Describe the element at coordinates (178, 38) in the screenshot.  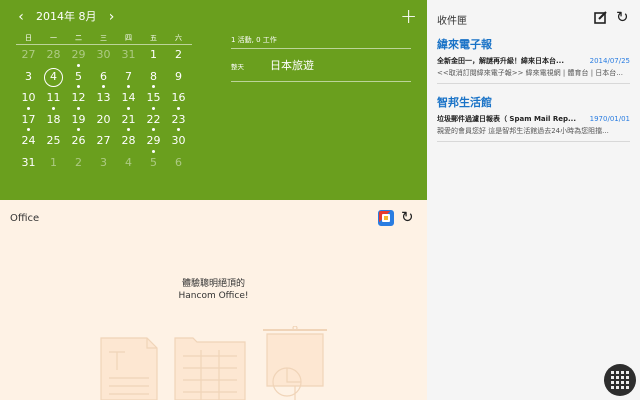
I see `weekday-label: 六` at that location.